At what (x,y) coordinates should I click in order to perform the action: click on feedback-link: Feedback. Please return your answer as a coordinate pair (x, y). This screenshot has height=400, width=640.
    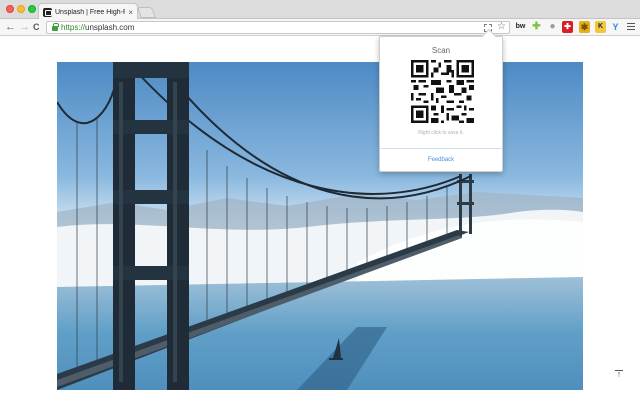
    Looking at the image, I should click on (441, 160).